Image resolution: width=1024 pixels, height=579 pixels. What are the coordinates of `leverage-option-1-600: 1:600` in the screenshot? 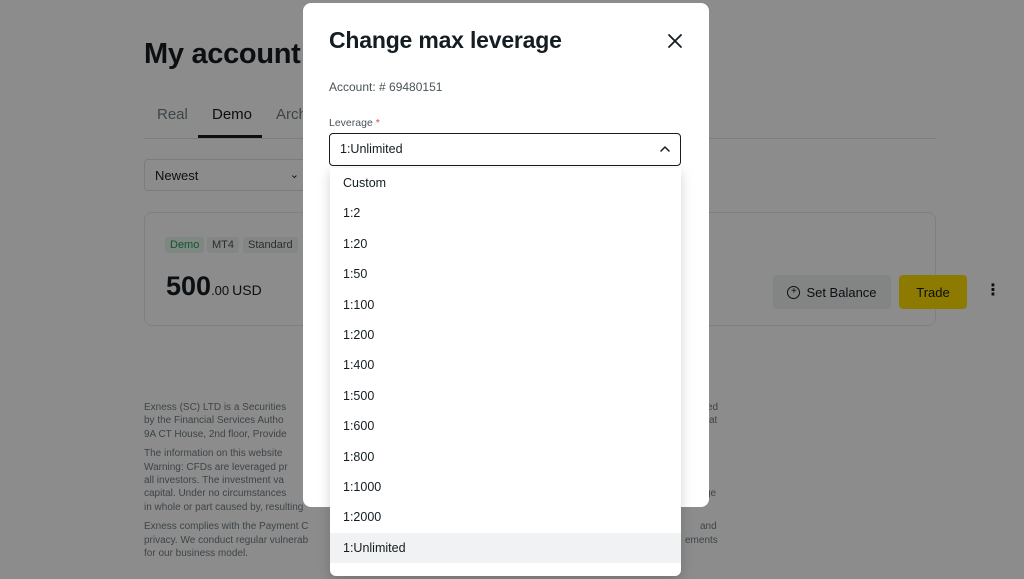 It's located at (505, 426).